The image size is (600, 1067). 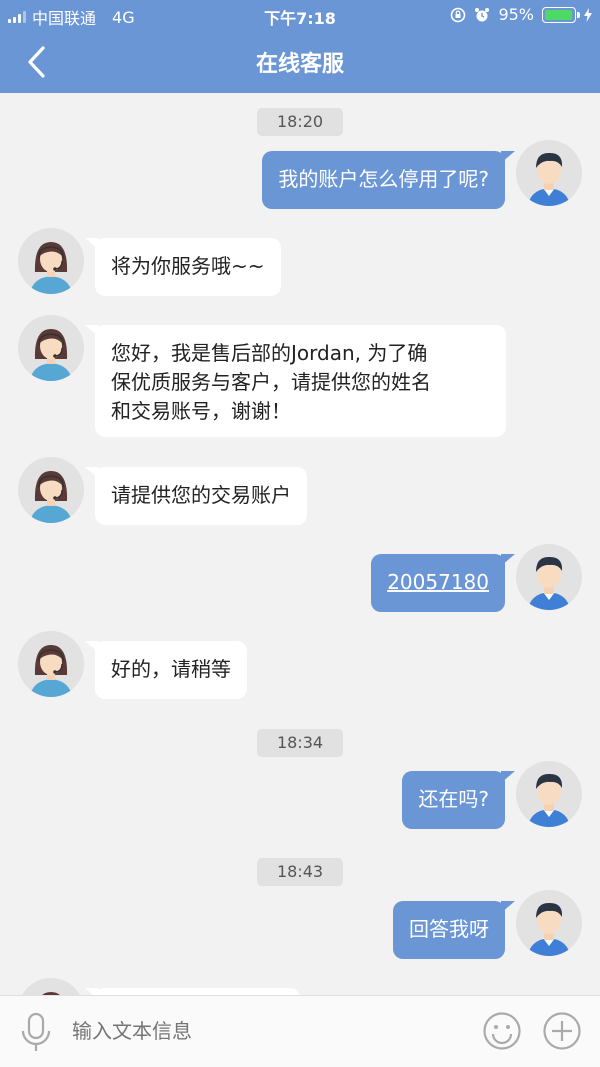 I want to click on nav-bar: 在线客服, so click(x=300, y=61).